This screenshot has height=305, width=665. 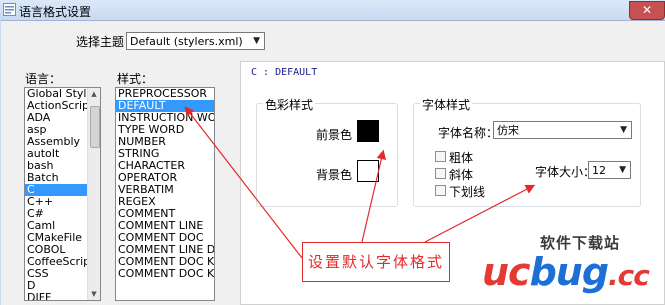 I want to click on arrow-to-font-size, so click(x=480, y=213).